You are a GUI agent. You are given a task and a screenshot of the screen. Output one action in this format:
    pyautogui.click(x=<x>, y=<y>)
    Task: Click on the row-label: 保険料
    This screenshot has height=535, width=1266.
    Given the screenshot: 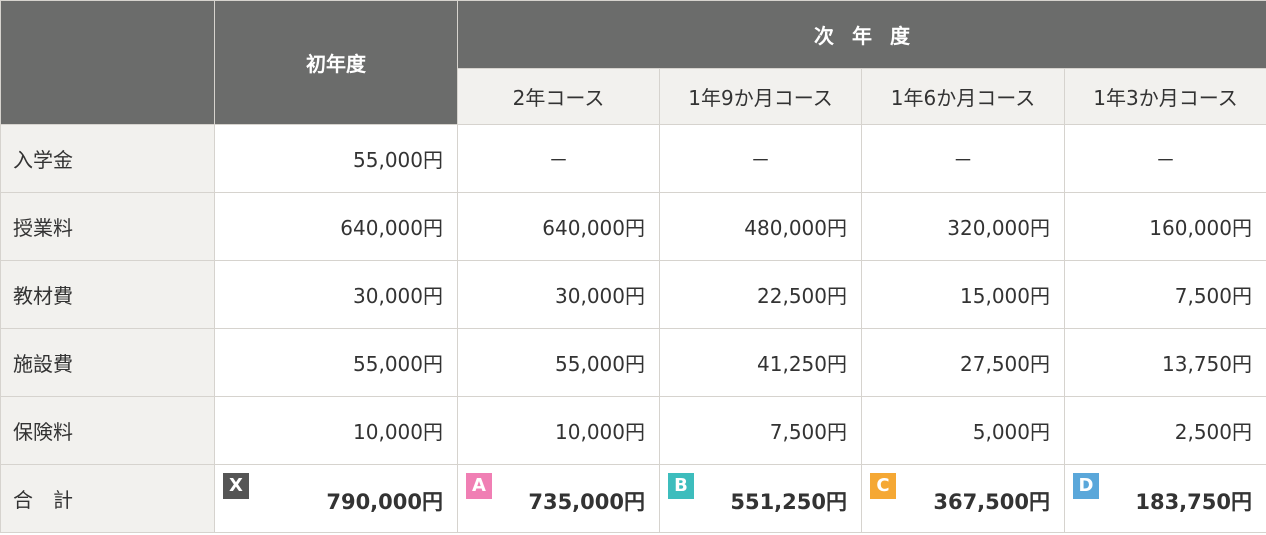 What is the action you would take?
    pyautogui.click(x=107, y=430)
    